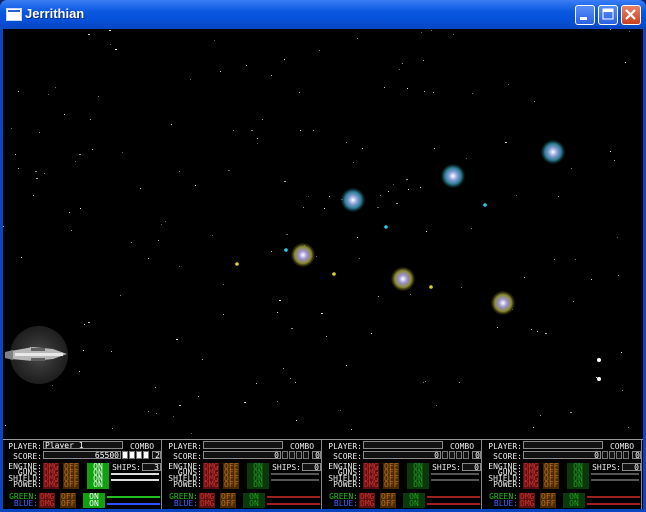 The height and width of the screenshot is (512, 646). Describe the element at coordinates (608, 15) in the screenshot. I see `maximize-button` at that location.